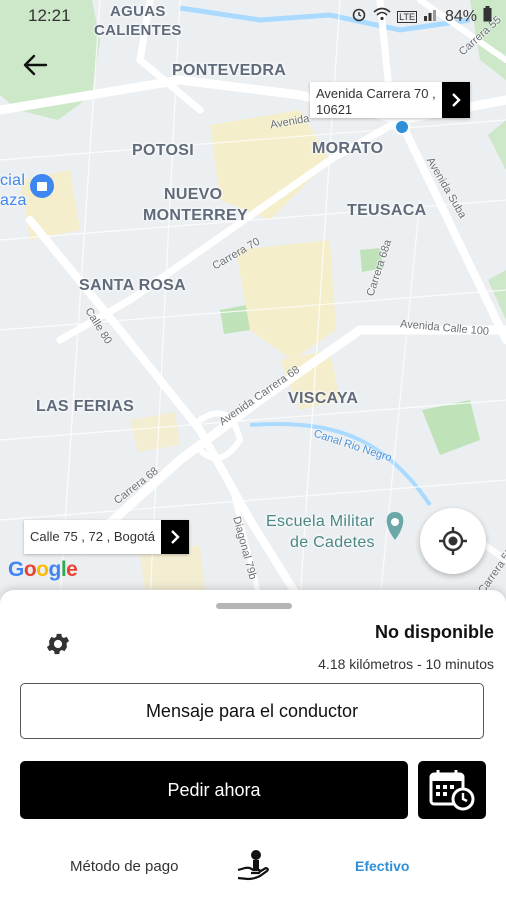 The image size is (506, 900). I want to click on driver-status: No disponible, so click(434, 632).